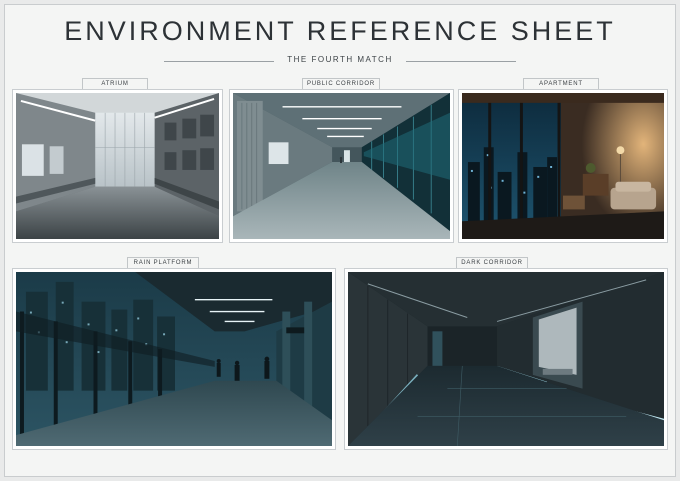  I want to click on panel-apartment, so click(563, 166).